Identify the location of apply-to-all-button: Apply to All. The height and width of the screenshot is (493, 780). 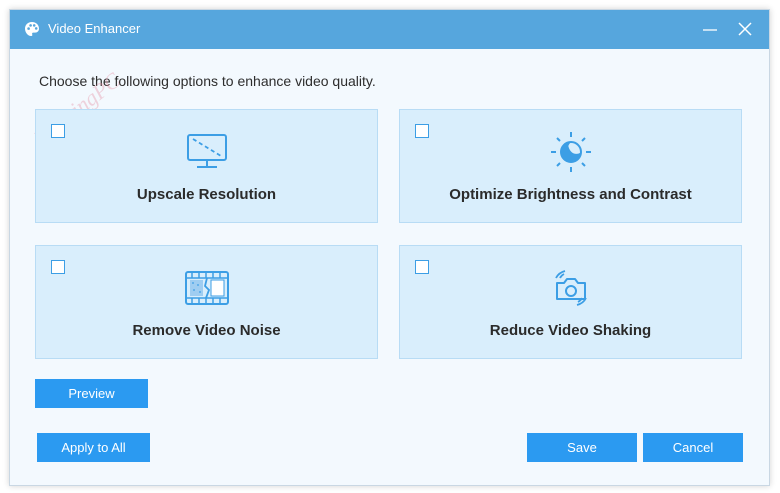
(93, 447).